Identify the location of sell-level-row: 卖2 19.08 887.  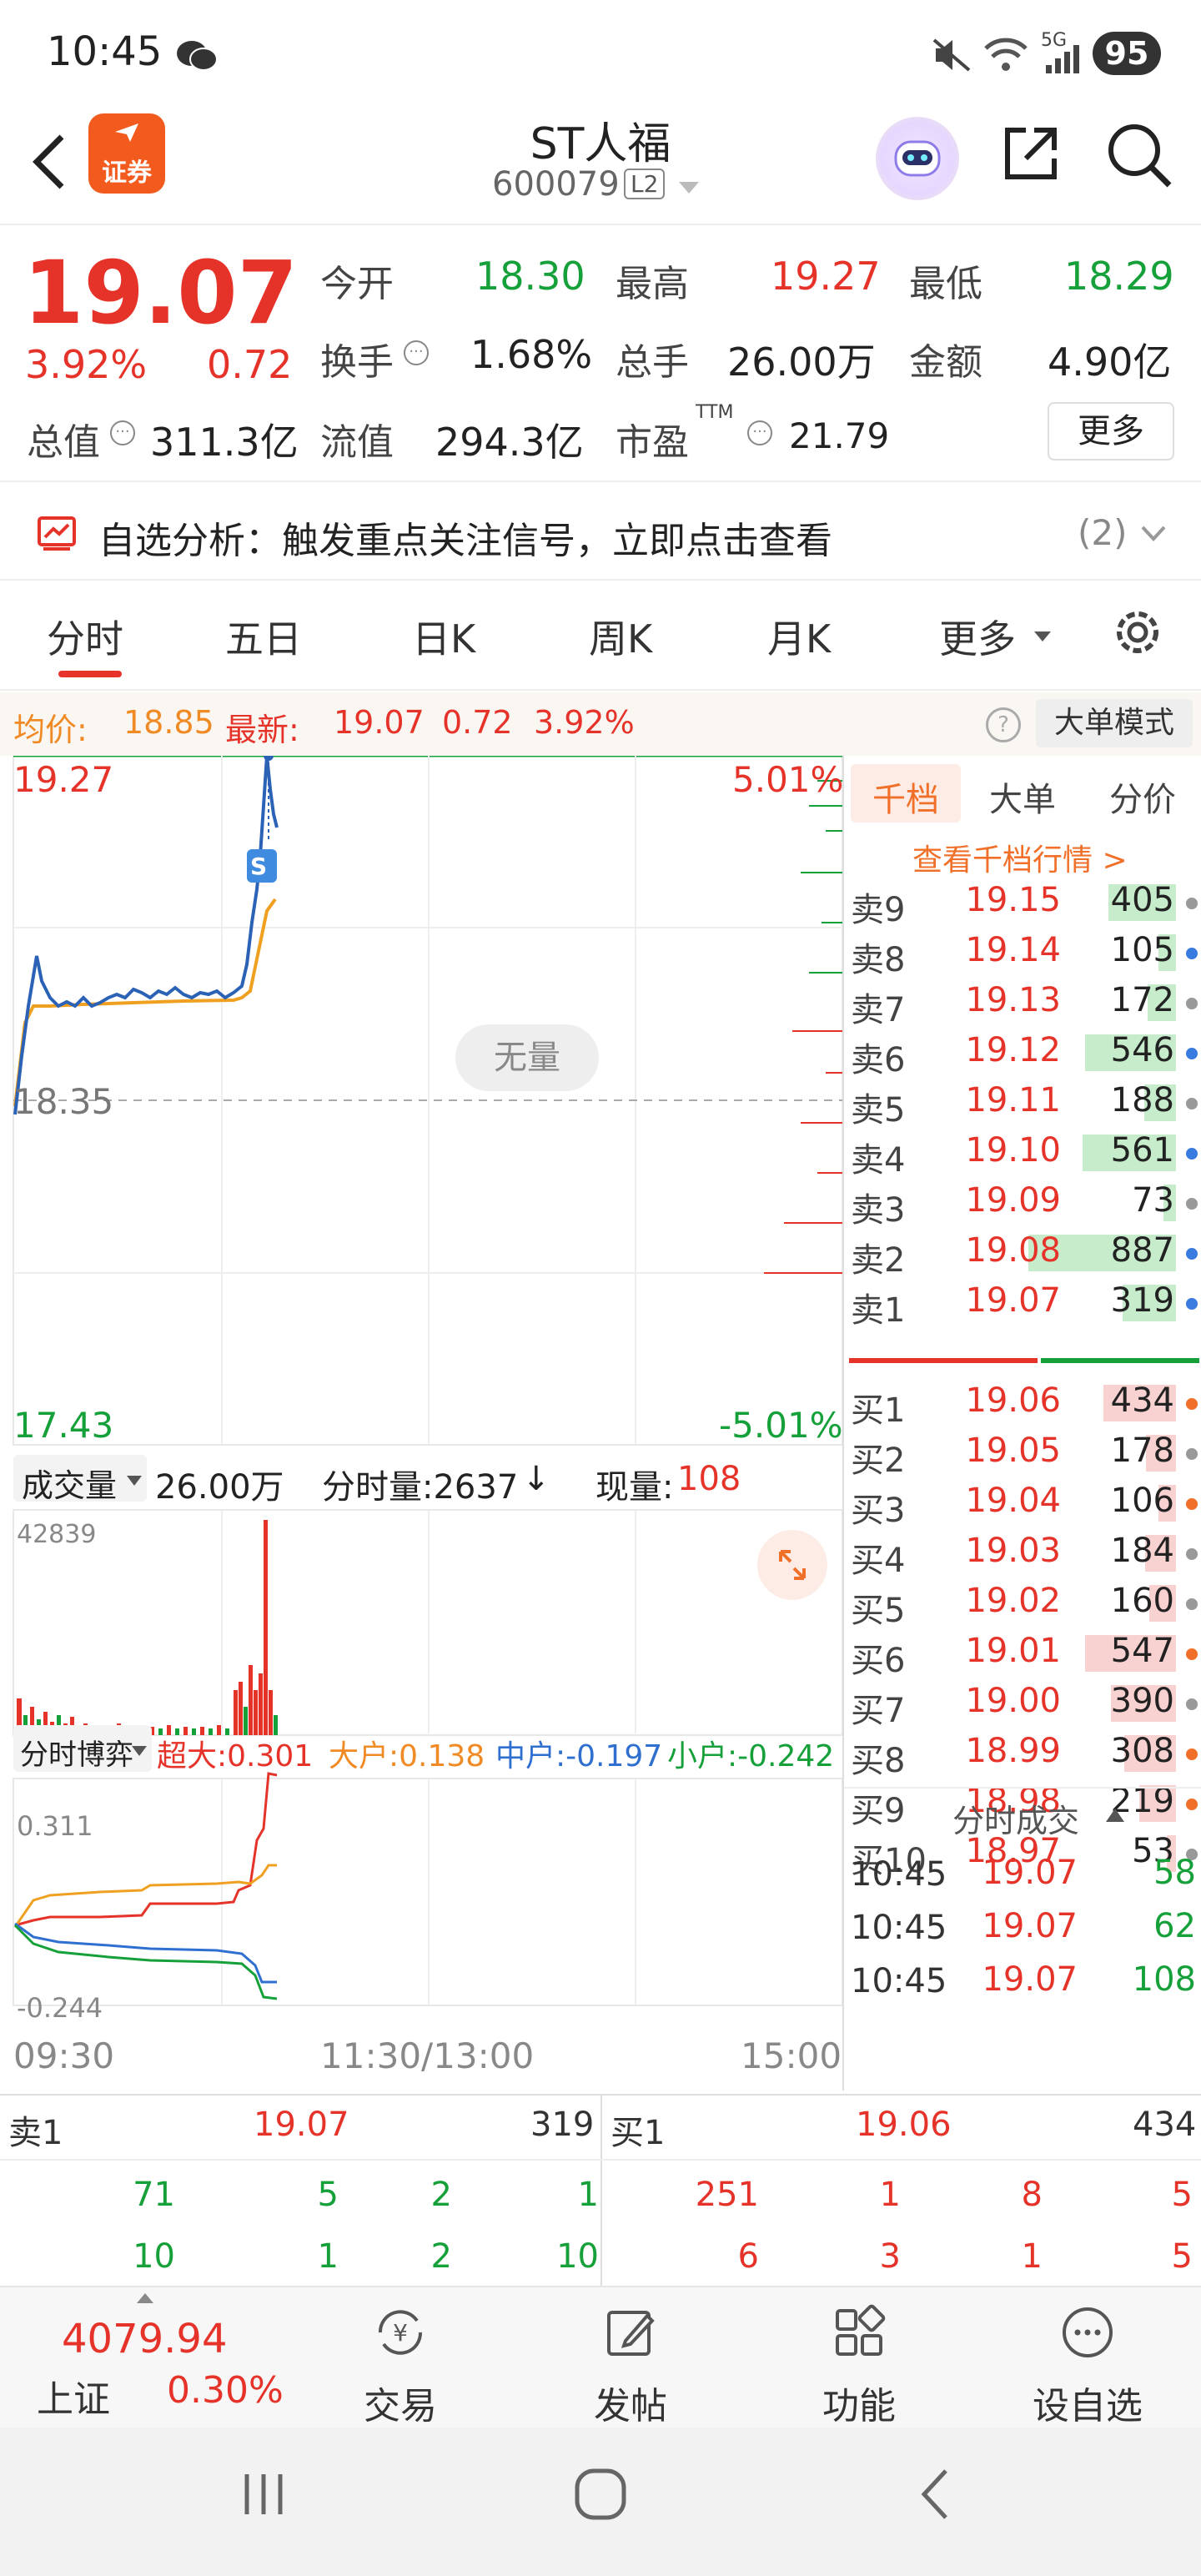
(1023, 1254).